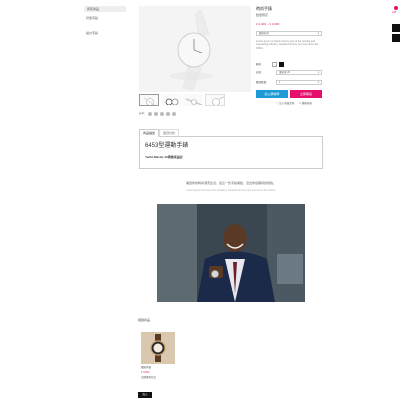 This screenshot has height=400, width=400. What do you see at coordinates (280, 82) in the screenshot?
I see `quantity-select-value: 1` at bounding box center [280, 82].